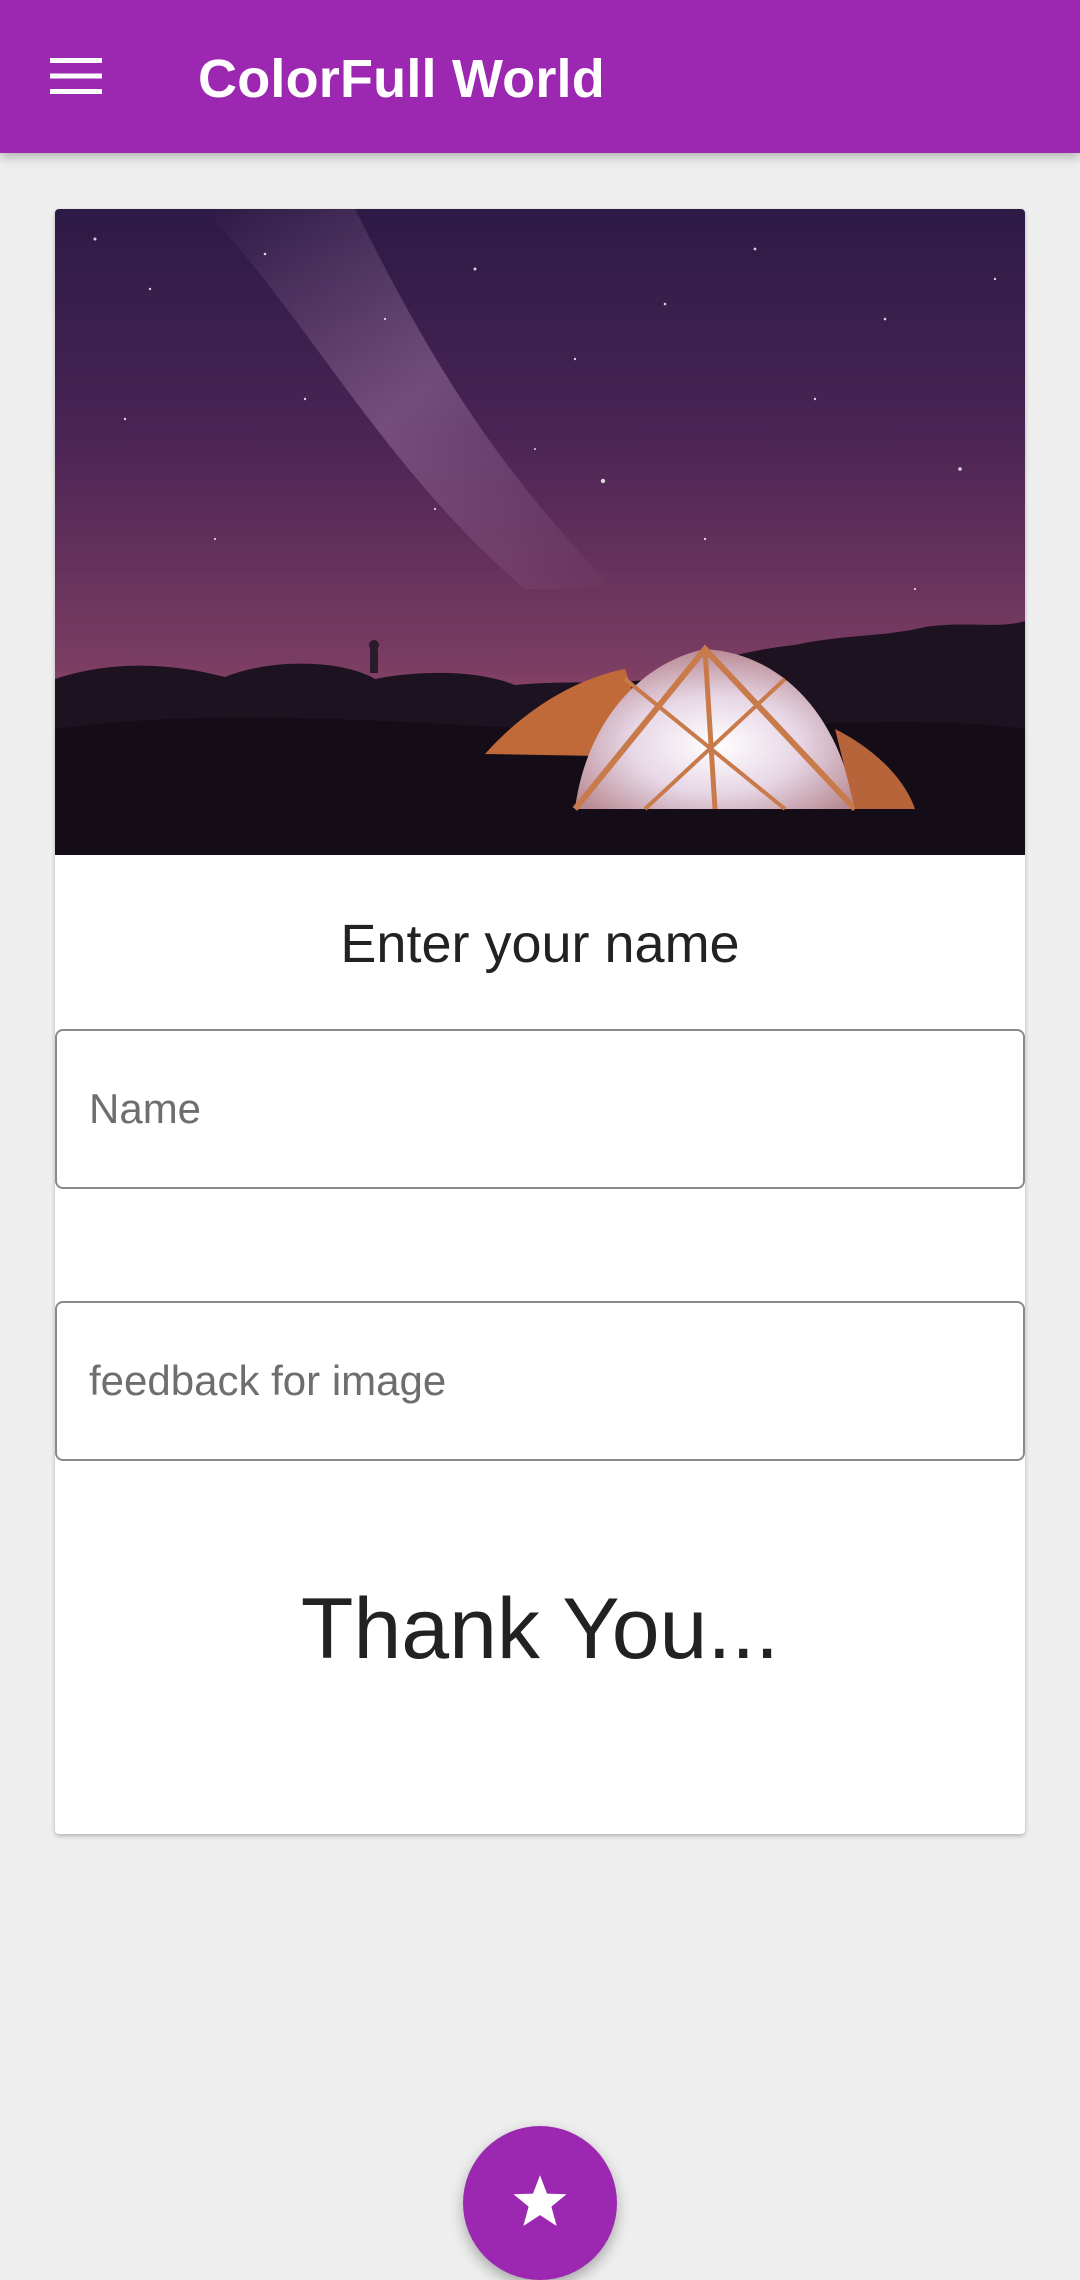 The image size is (1080, 2280). What do you see at coordinates (540, 1381) in the screenshot?
I see `feedback-input` at bounding box center [540, 1381].